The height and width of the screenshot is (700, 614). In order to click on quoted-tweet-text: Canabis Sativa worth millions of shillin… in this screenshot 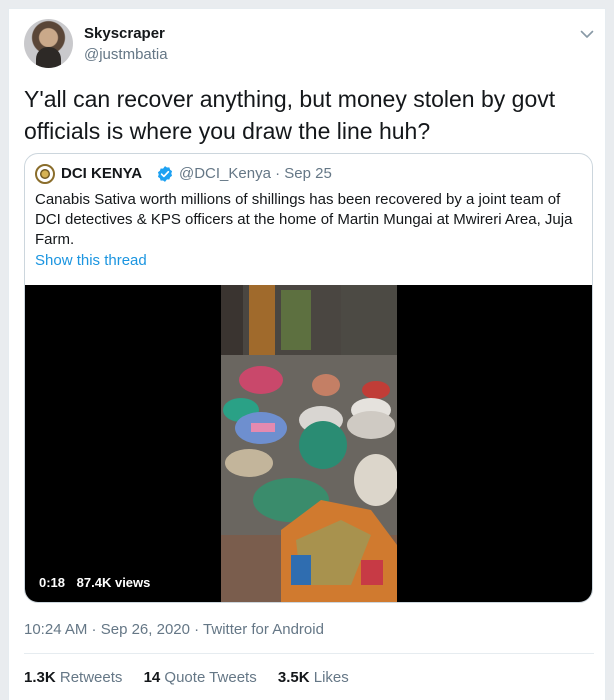, I will do `click(304, 219)`.